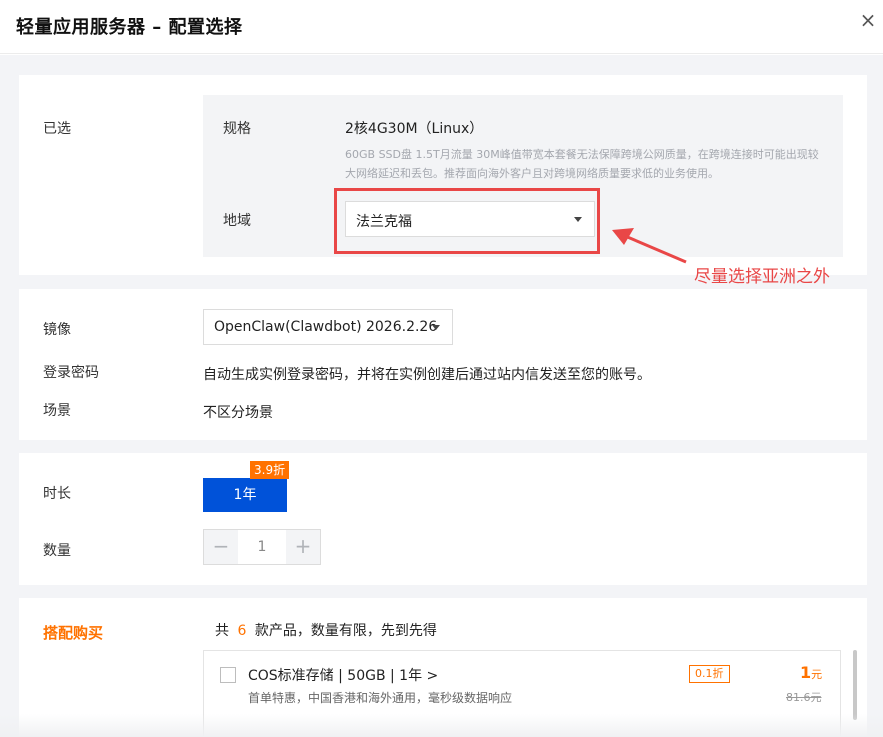  What do you see at coordinates (345, 631) in the screenshot?
I see `addons-summary-suffix: 款产品，数量有限，先到先得` at bounding box center [345, 631].